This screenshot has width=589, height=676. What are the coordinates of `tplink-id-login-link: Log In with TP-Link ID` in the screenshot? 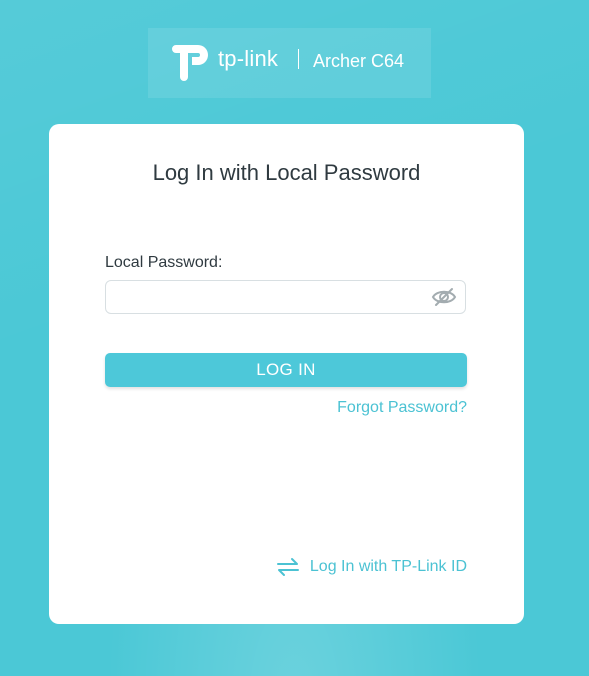 It's located at (371, 567).